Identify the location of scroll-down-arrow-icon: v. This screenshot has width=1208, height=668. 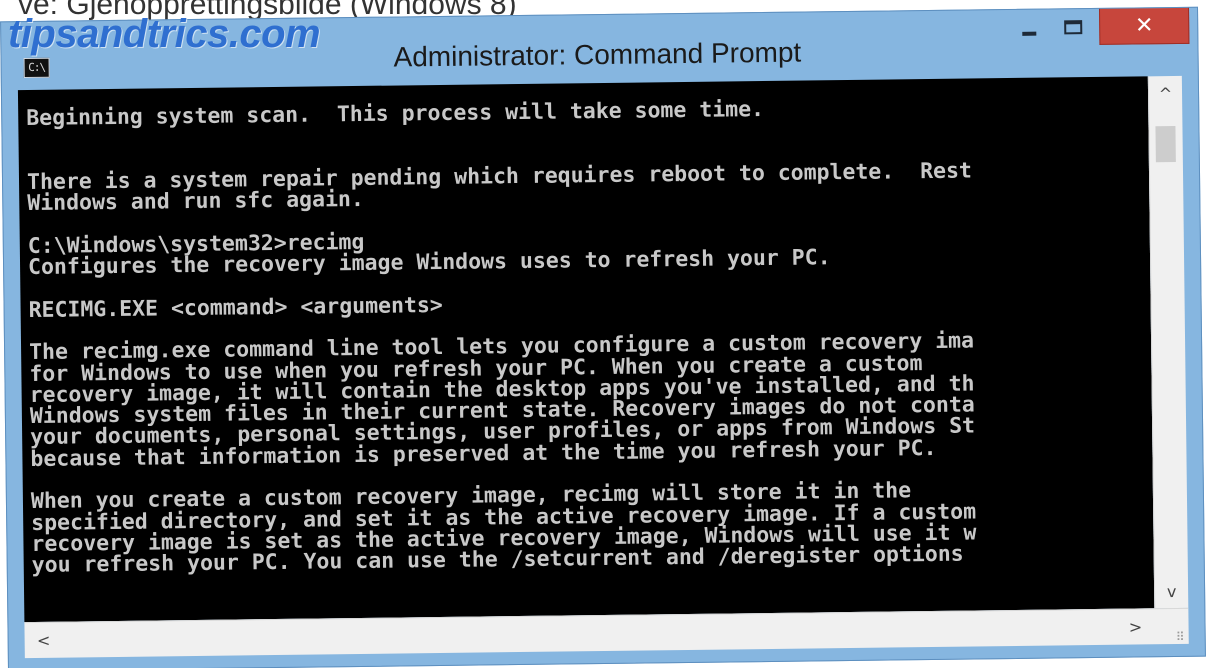
(1171, 591).